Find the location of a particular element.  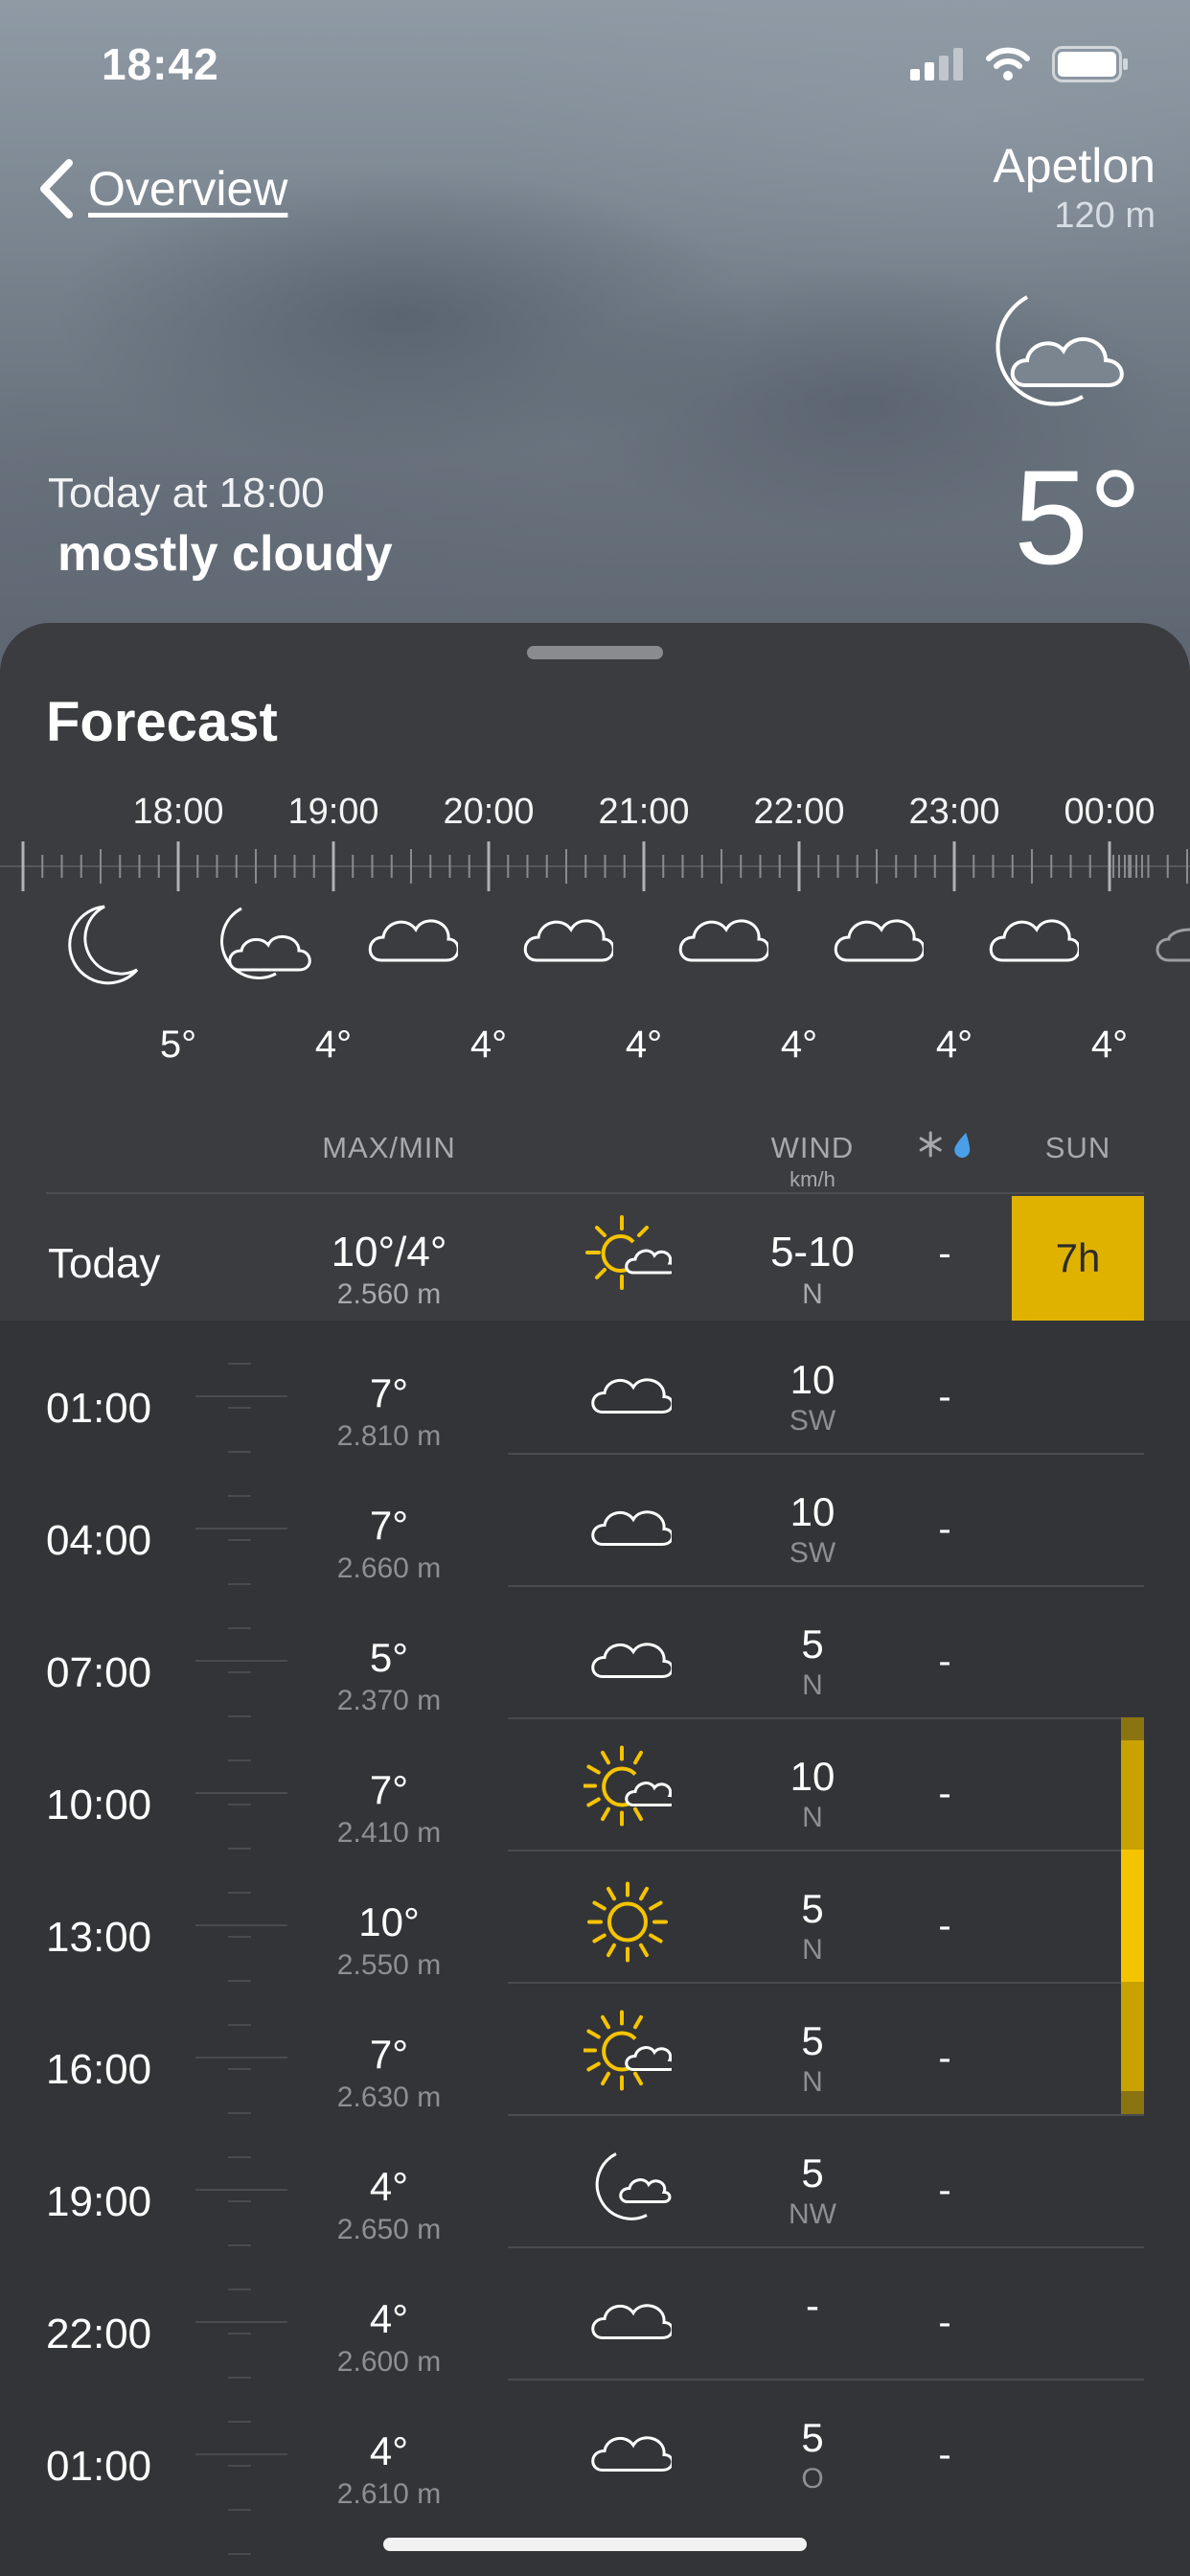

hour-label: 20:00 is located at coordinates (489, 812).